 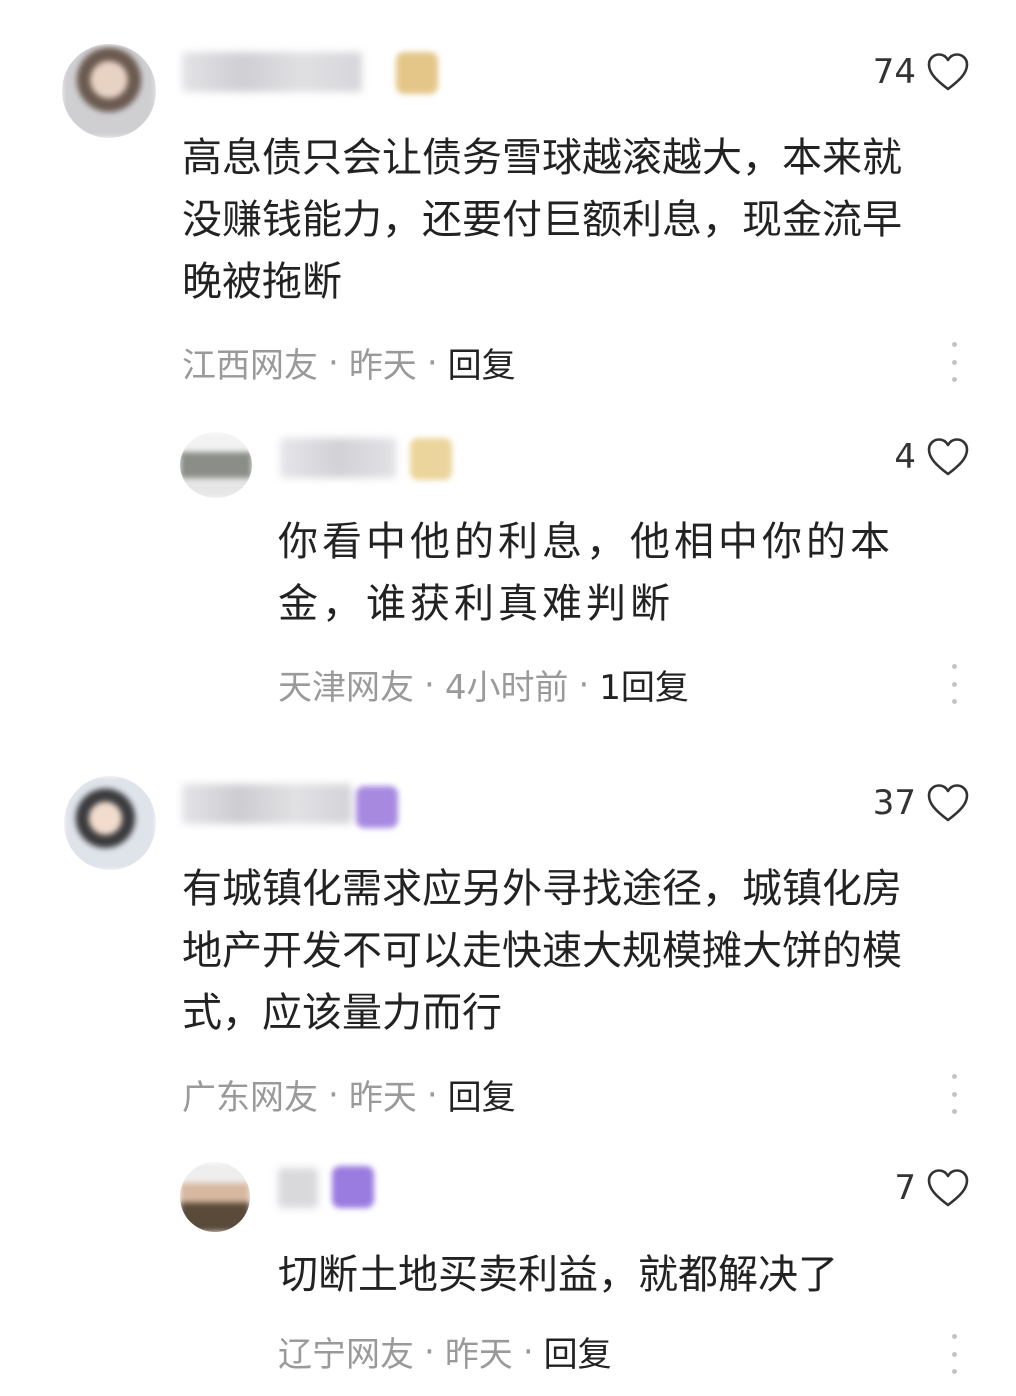 I want to click on comment-text: 高息债只会让债务雪球越滚越大，本来就没赚钱能力，还要付巨额利息，现金流早晚被拖断, so click(x=542, y=220).